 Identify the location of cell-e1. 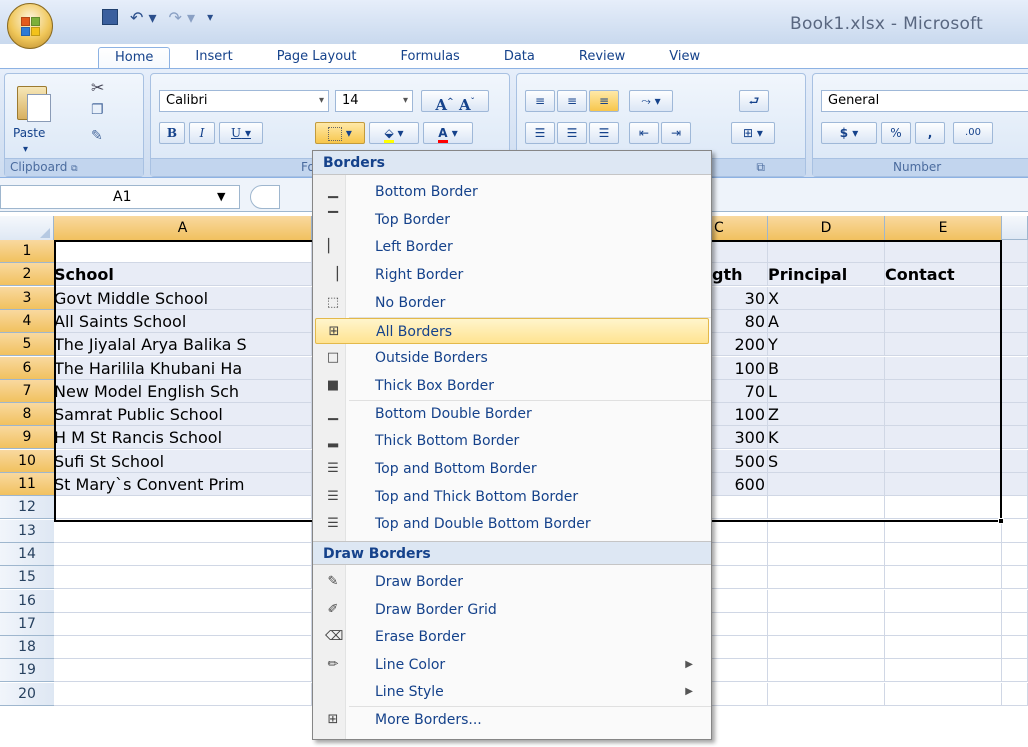
(943, 251).